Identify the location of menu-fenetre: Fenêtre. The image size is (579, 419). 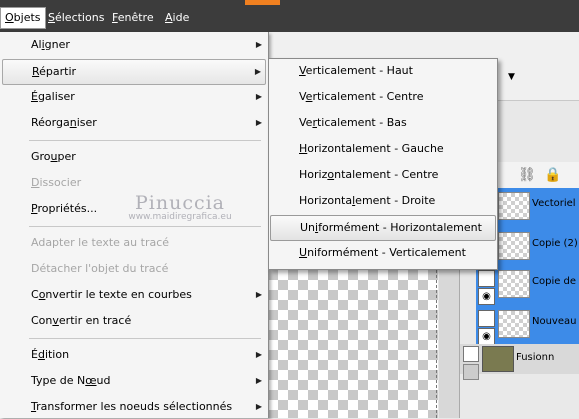
(133, 18).